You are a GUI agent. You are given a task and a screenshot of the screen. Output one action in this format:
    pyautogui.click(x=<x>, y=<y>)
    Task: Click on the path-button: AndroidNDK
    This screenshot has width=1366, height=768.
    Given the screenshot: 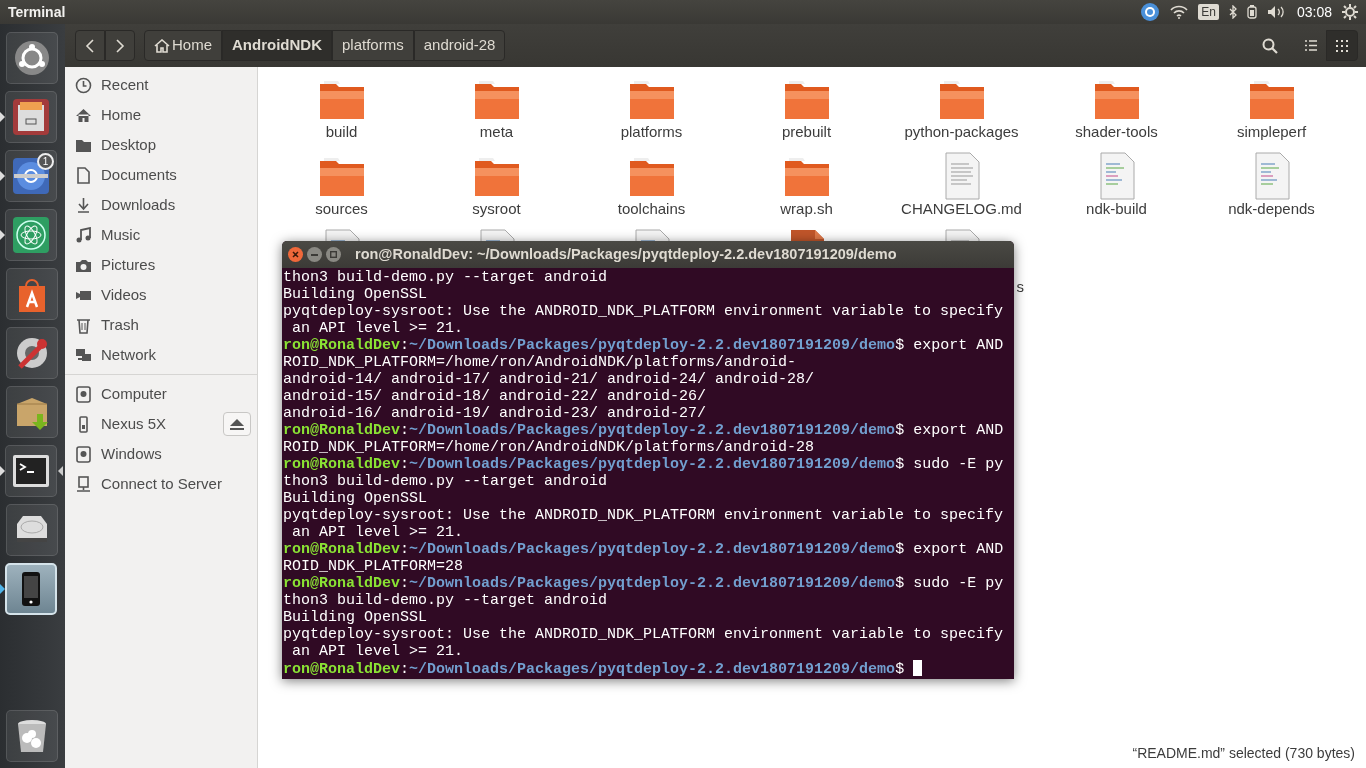 What is the action you would take?
    pyautogui.click(x=277, y=45)
    